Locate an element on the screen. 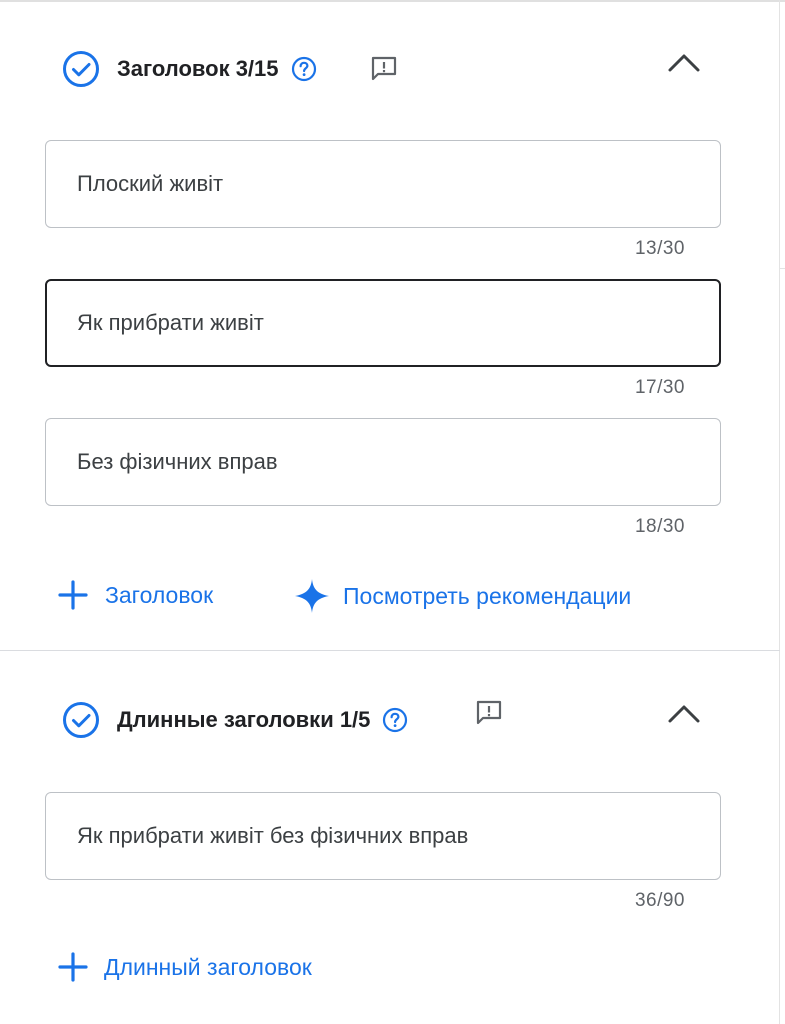 The image size is (785, 1024). add-headline-button: Заголовок is located at coordinates (135, 595).